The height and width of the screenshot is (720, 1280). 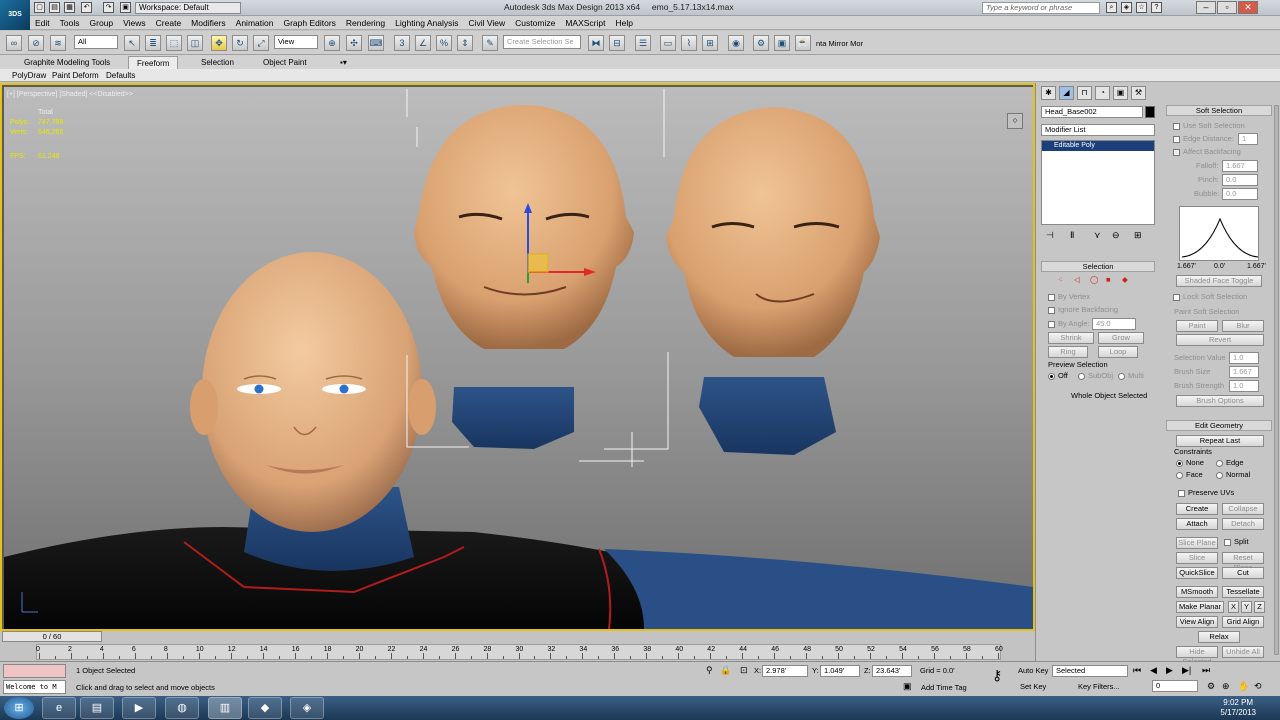 What do you see at coordinates (710, 43) in the screenshot?
I see `schematic-view-icon: ⊞` at bounding box center [710, 43].